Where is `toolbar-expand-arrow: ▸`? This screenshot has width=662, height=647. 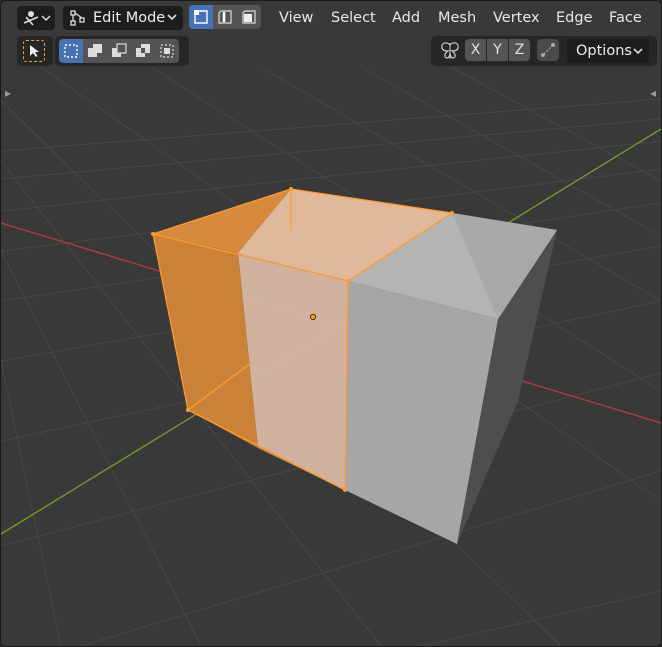 toolbar-expand-arrow: ▸ is located at coordinates (8, 93).